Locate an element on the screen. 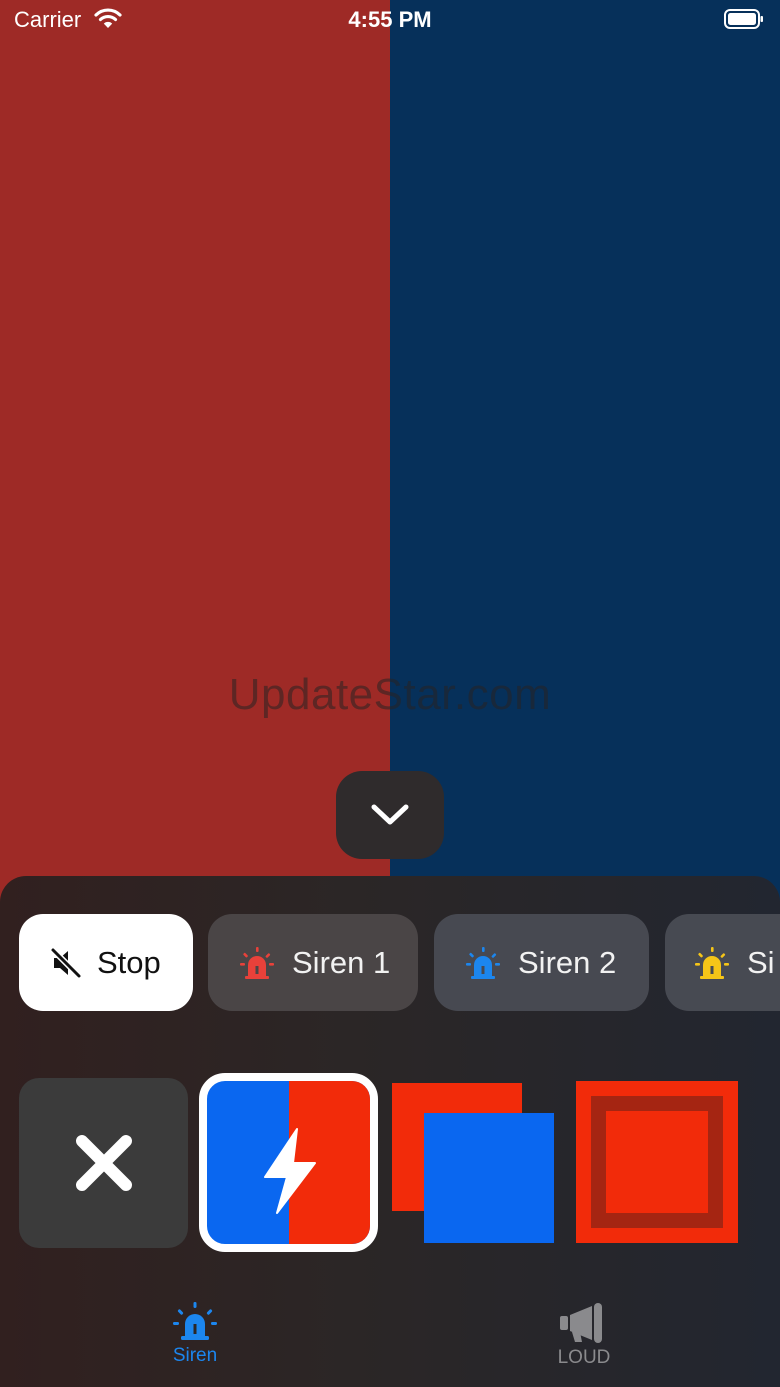  siren-2-button: Siren 2 is located at coordinates (541, 962).